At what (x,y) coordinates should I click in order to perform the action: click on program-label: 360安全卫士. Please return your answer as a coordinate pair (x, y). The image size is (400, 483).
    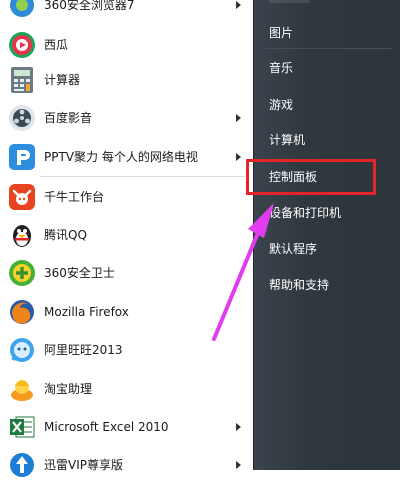
    Looking at the image, I should click on (79, 273).